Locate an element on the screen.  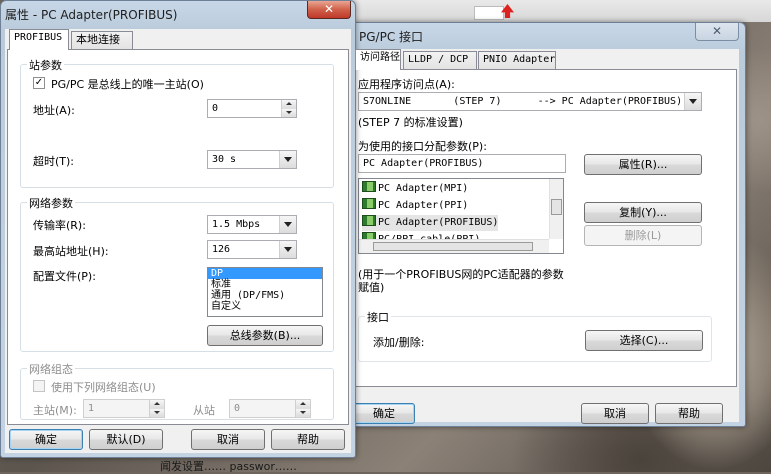
network-params-label: 网络参数 is located at coordinates (51, 203).